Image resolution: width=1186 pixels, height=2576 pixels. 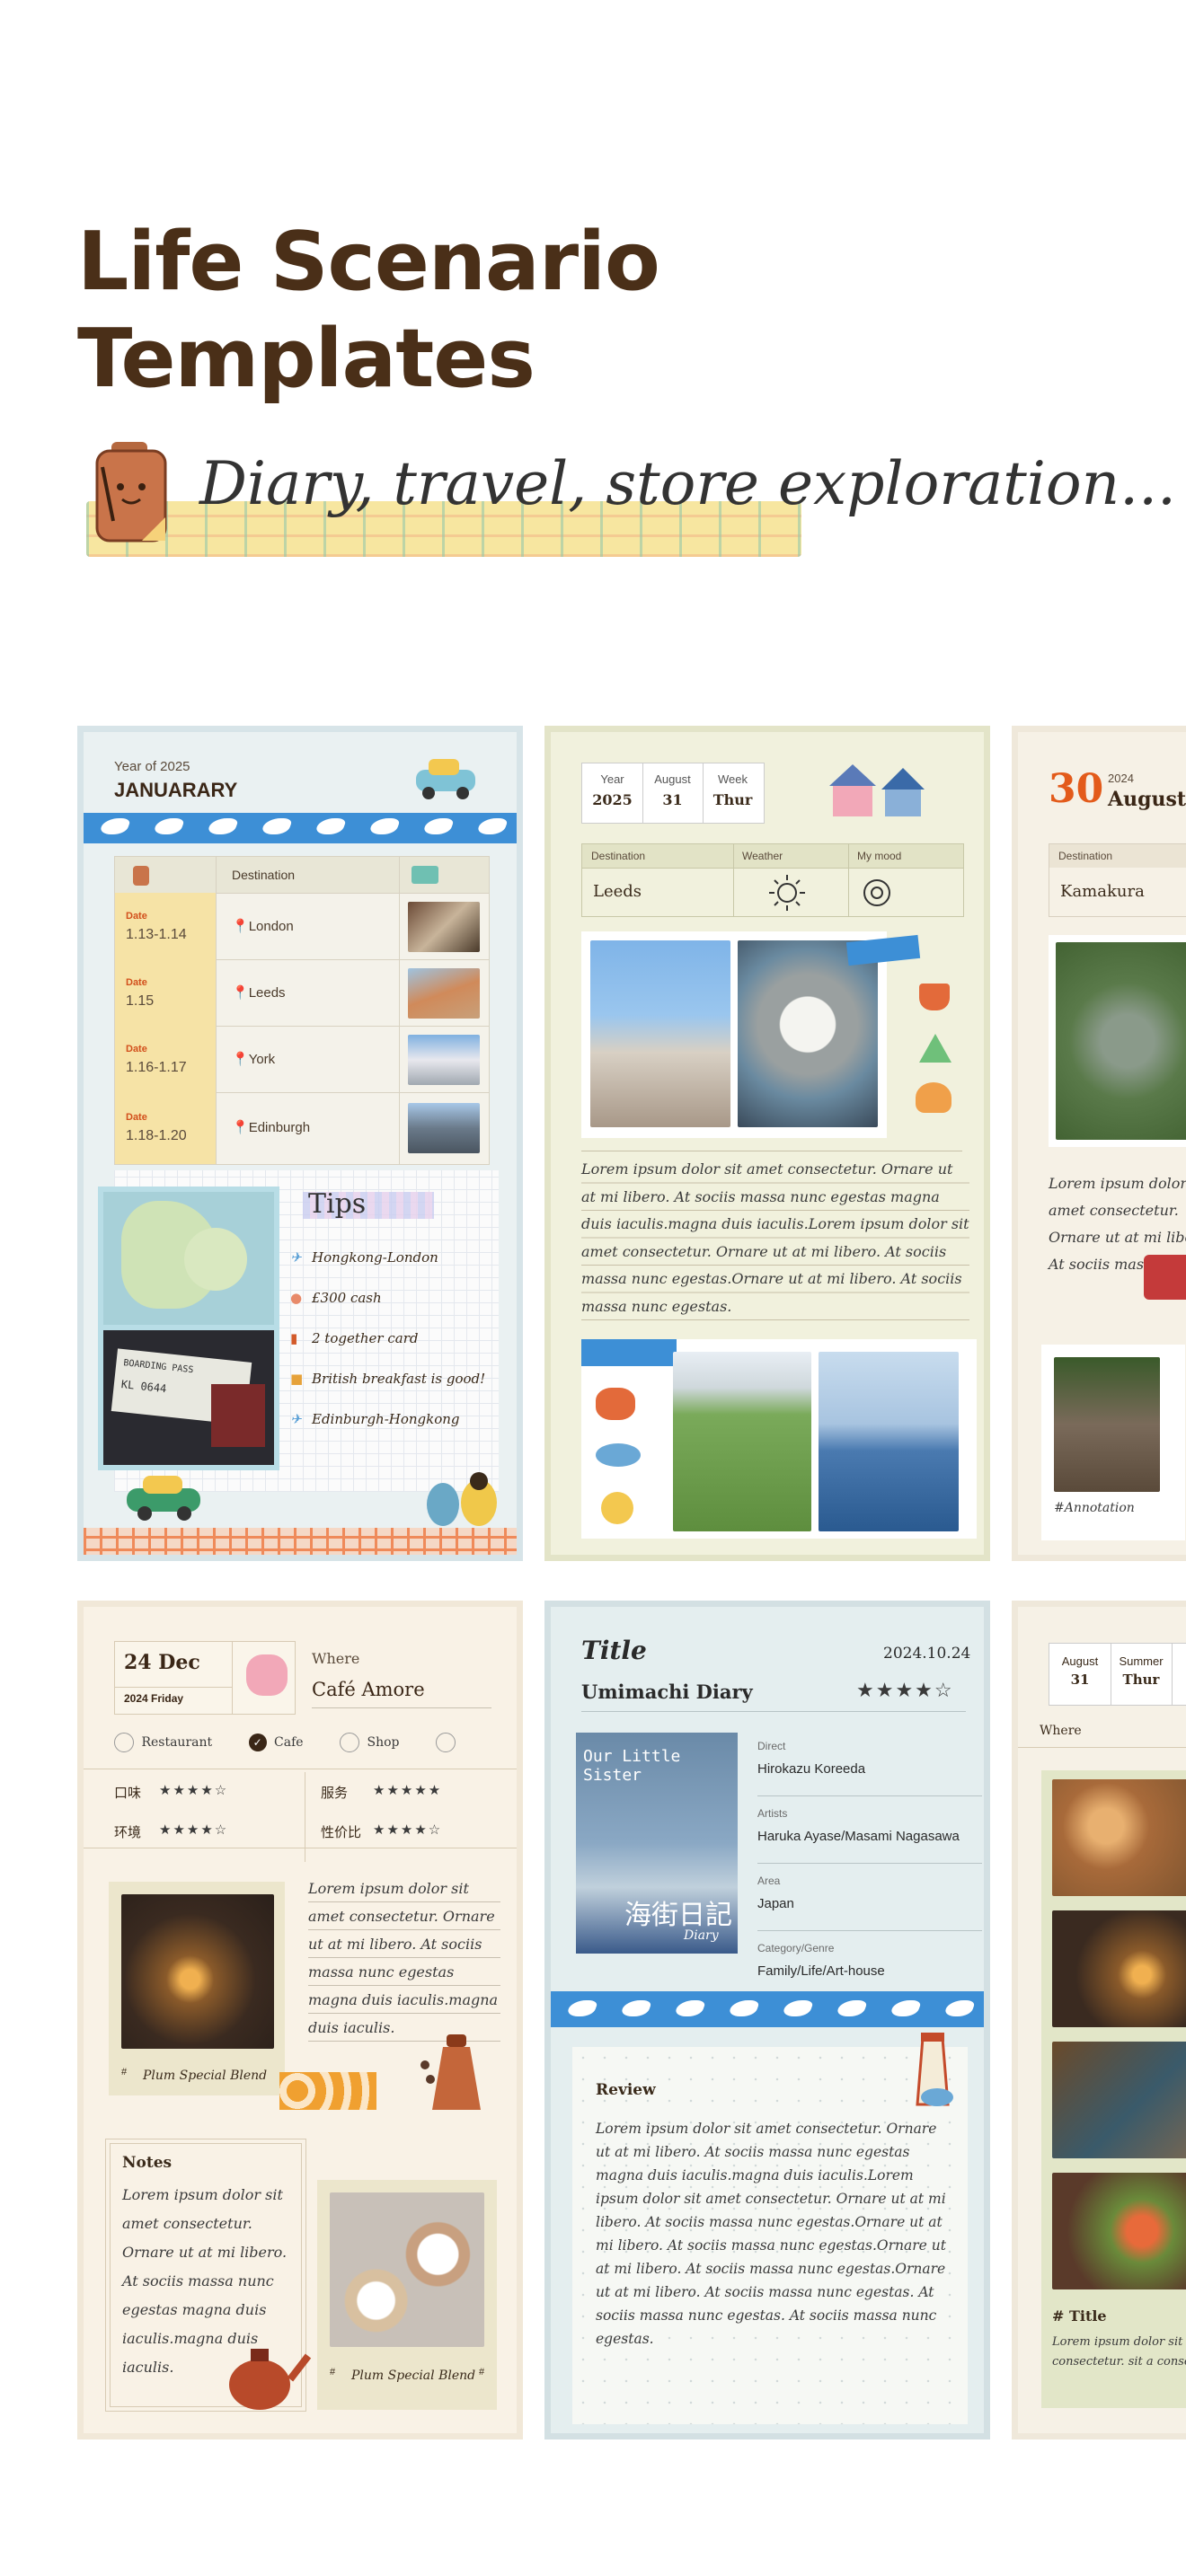 What do you see at coordinates (131, 492) in the screenshot?
I see `notebook-icon` at bounding box center [131, 492].